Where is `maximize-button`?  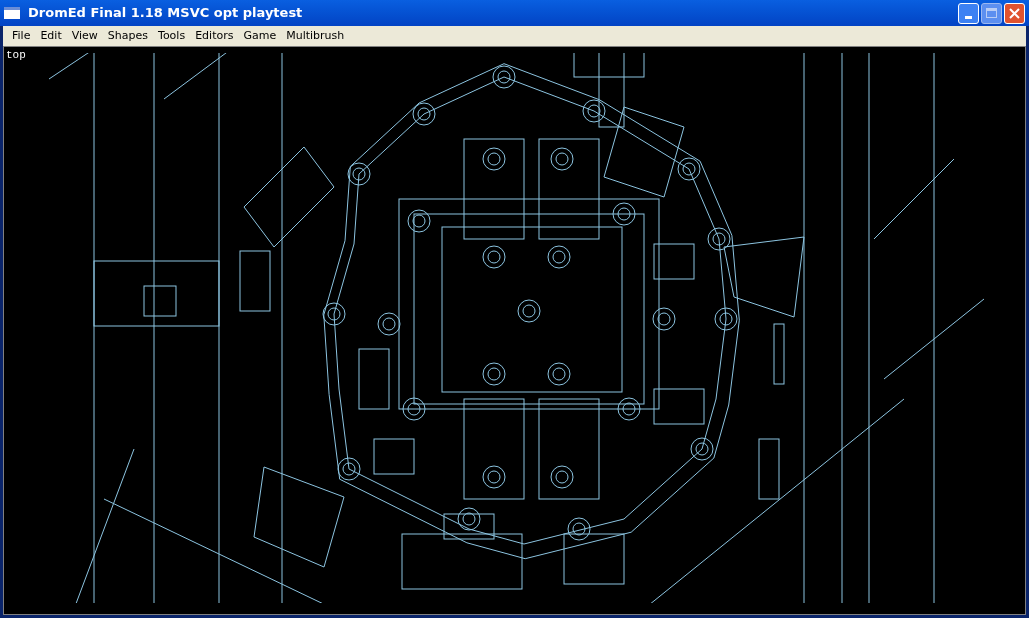 maximize-button is located at coordinates (991, 13).